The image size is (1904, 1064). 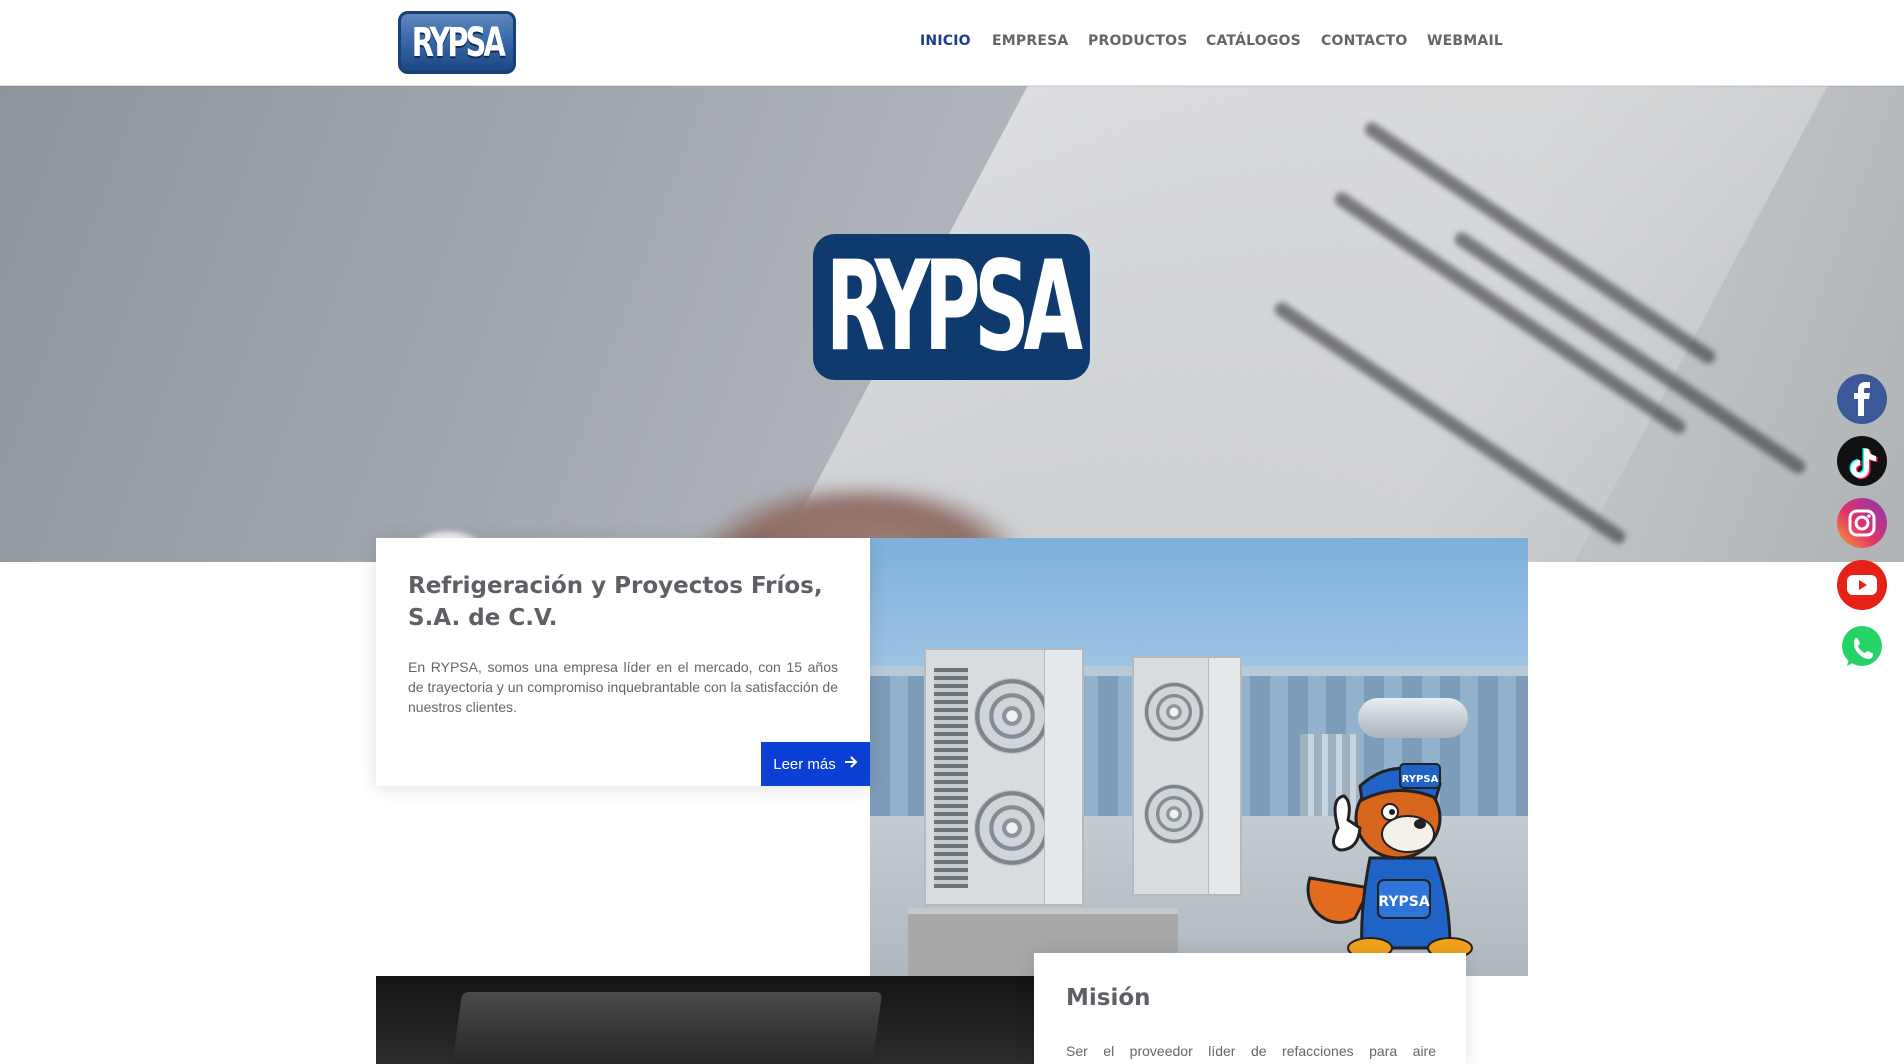 What do you see at coordinates (804, 764) in the screenshot?
I see `read-more-label: Leer más` at bounding box center [804, 764].